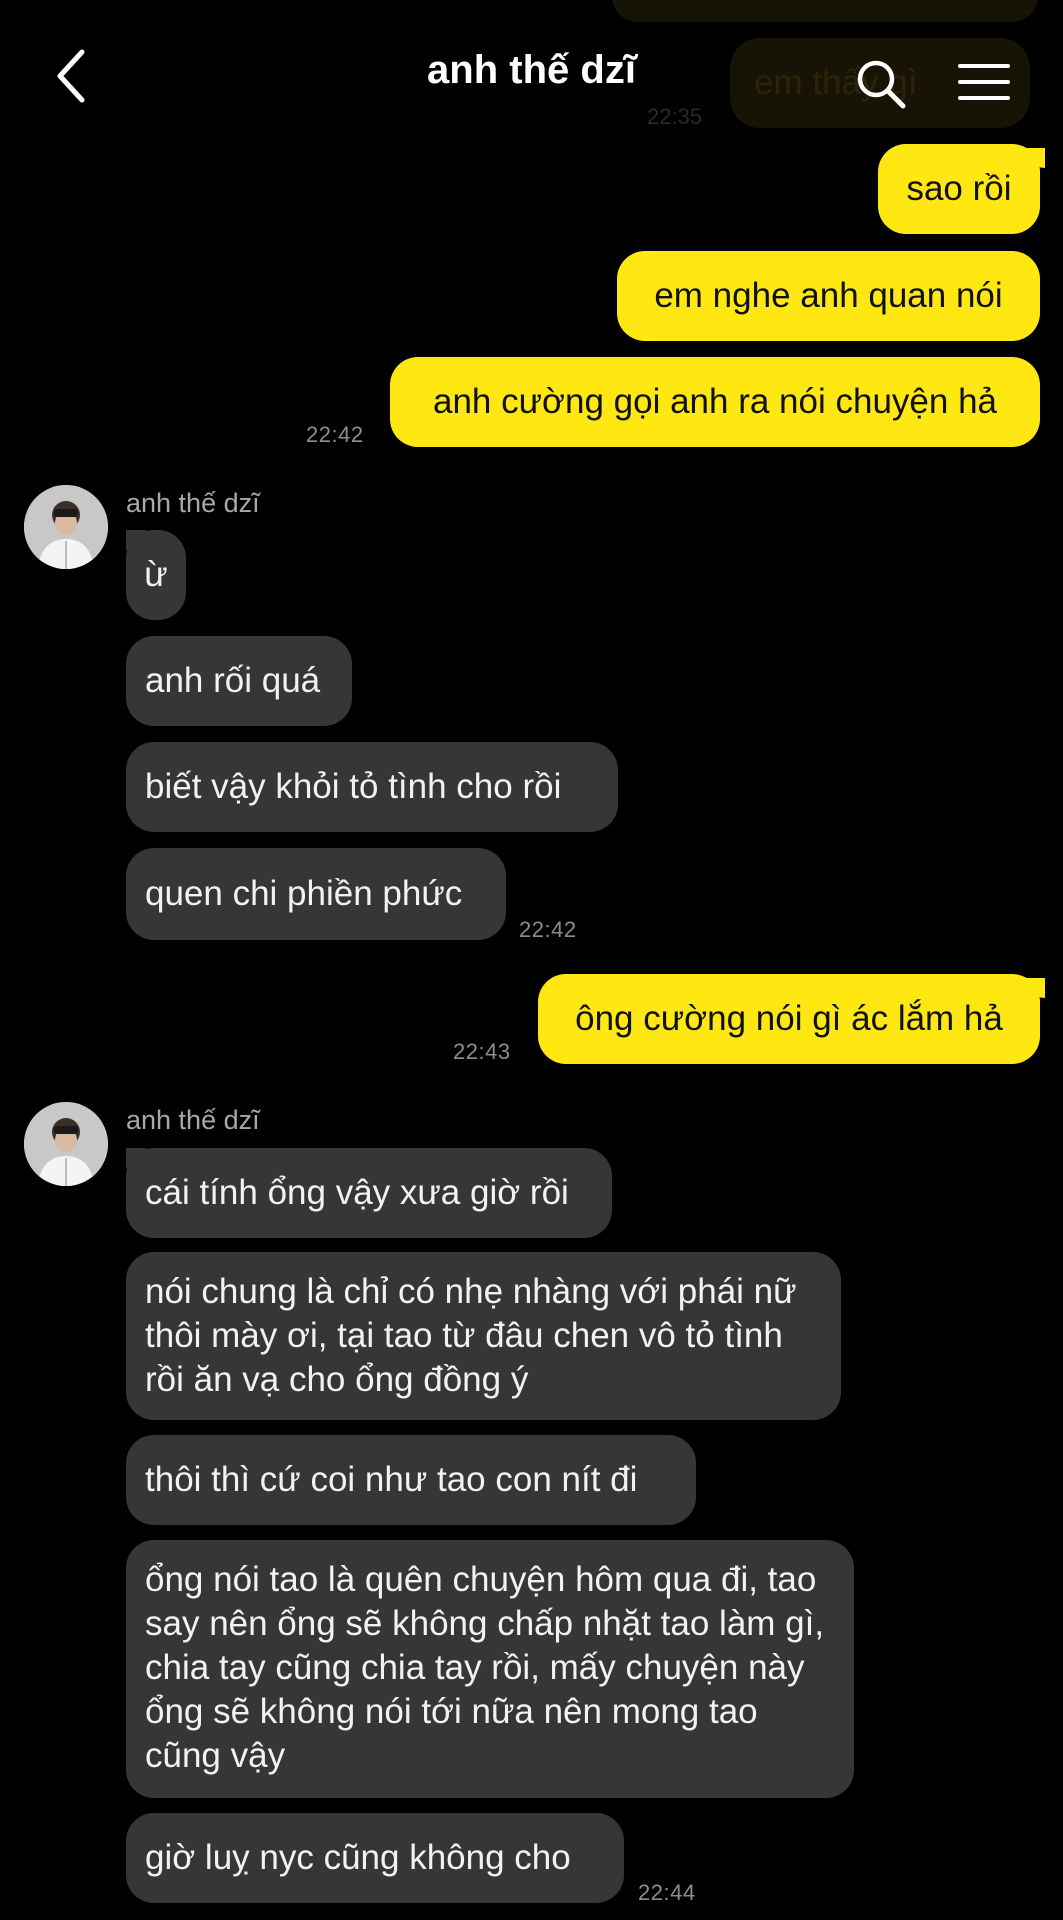 The height and width of the screenshot is (1920, 1063). I want to click on message-text: em nghe anh quan nói, so click(828, 295).